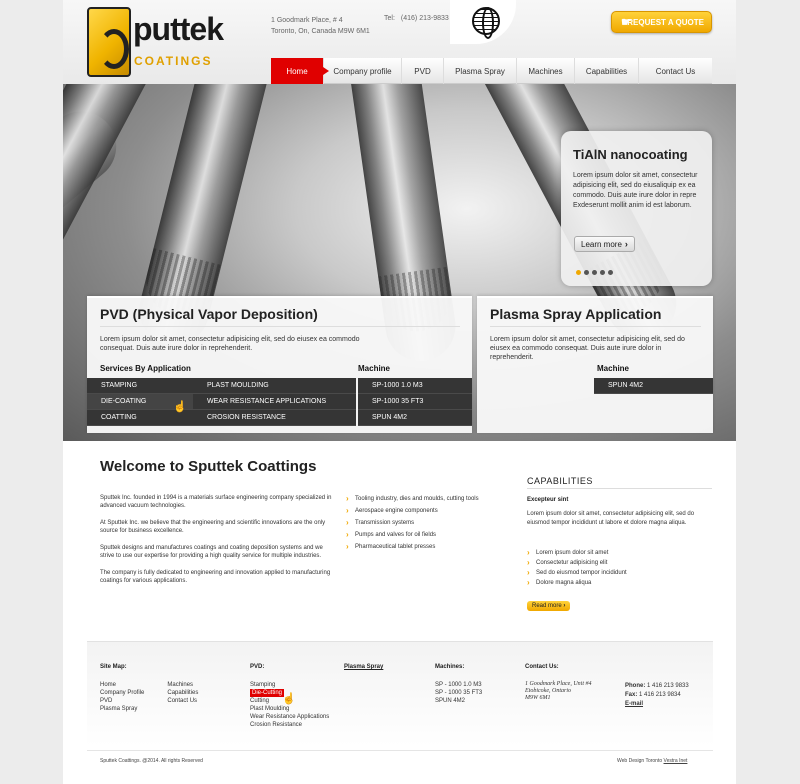 Image resolution: width=800 pixels, height=784 pixels. I want to click on design-credit: Web Design Toronto Vestra Inet, so click(652, 761).